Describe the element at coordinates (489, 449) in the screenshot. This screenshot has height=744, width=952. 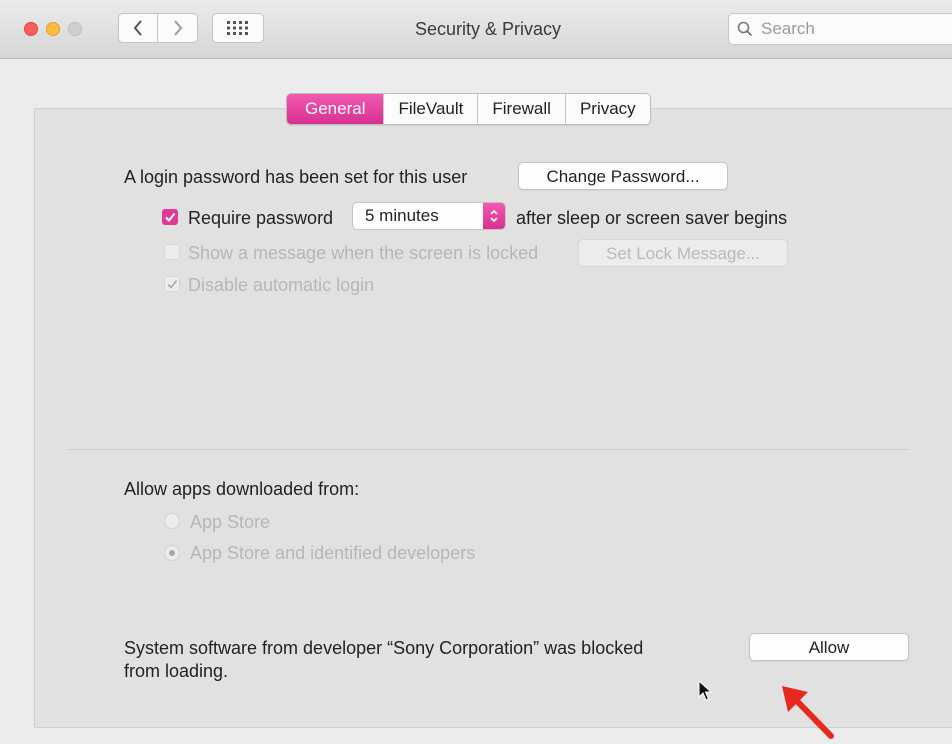
I see `section-divider` at that location.